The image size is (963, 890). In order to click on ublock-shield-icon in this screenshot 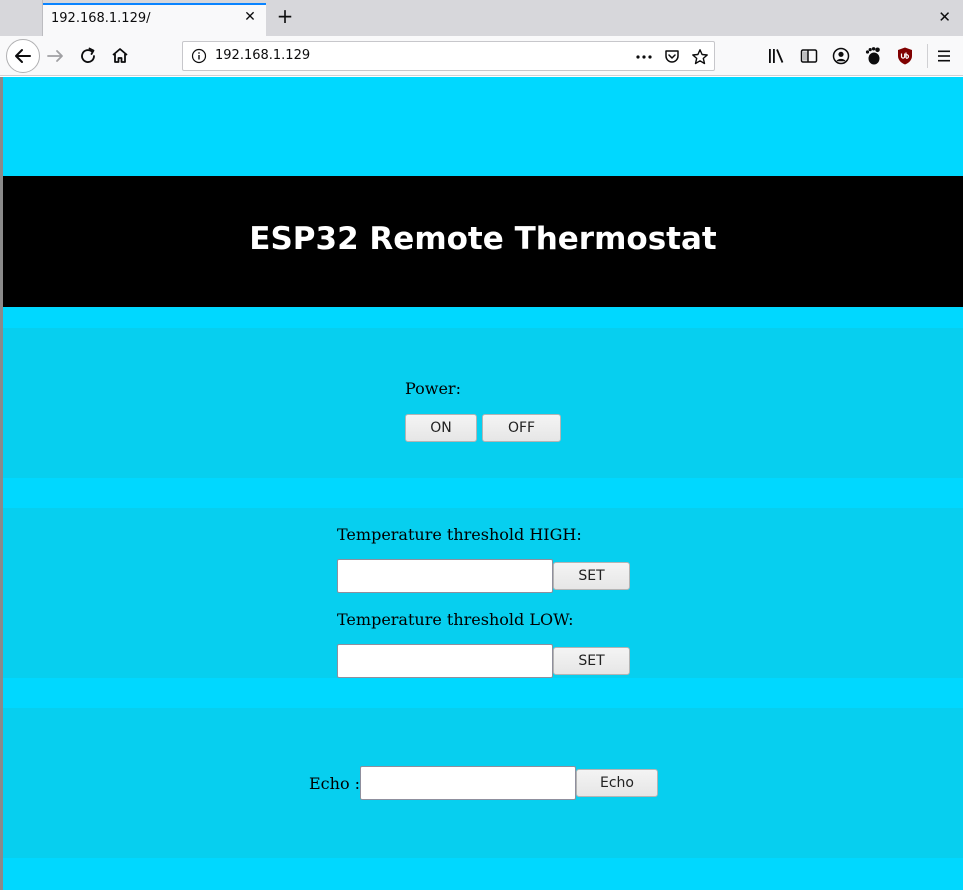, I will do `click(905, 56)`.